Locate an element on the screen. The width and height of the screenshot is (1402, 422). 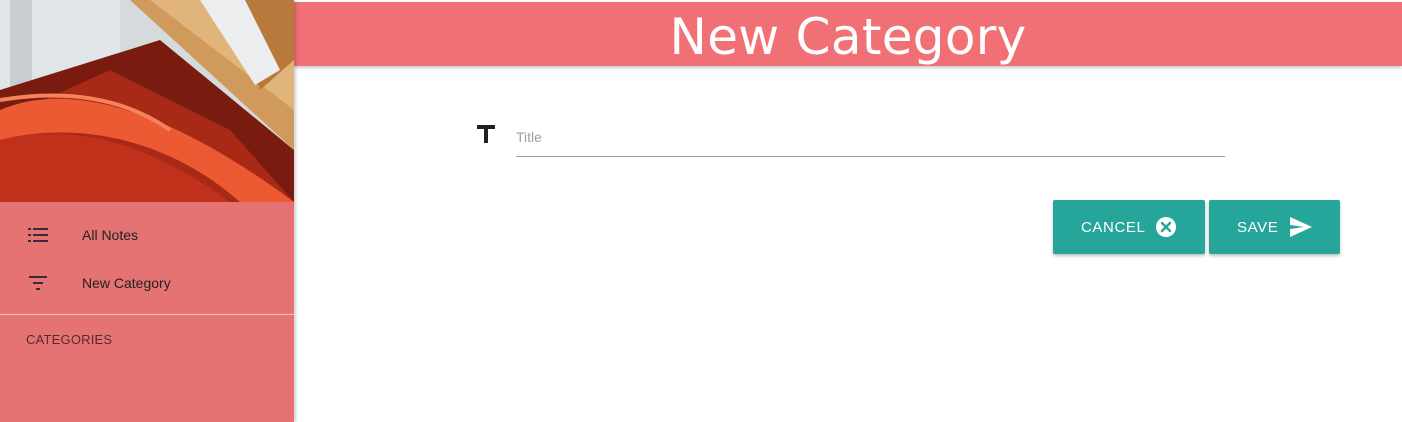
save-button-label: SAVE is located at coordinates (1258, 227).